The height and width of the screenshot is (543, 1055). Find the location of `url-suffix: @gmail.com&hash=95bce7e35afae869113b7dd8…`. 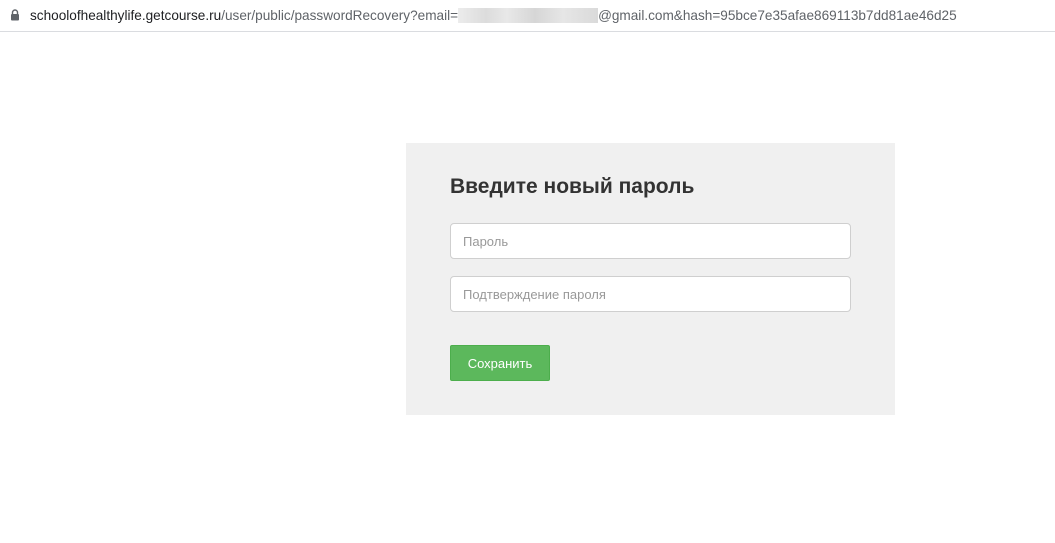

url-suffix: @gmail.com&hash=95bce7e35afae869113b7dd8… is located at coordinates (777, 15).